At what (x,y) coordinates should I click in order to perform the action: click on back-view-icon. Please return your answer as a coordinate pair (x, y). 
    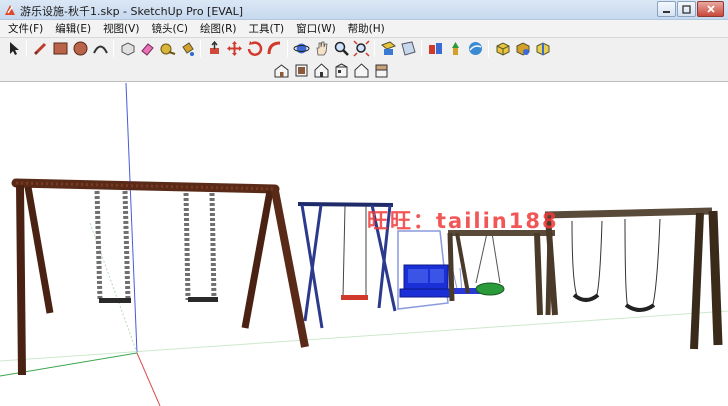
    Looking at the image, I should click on (361, 70).